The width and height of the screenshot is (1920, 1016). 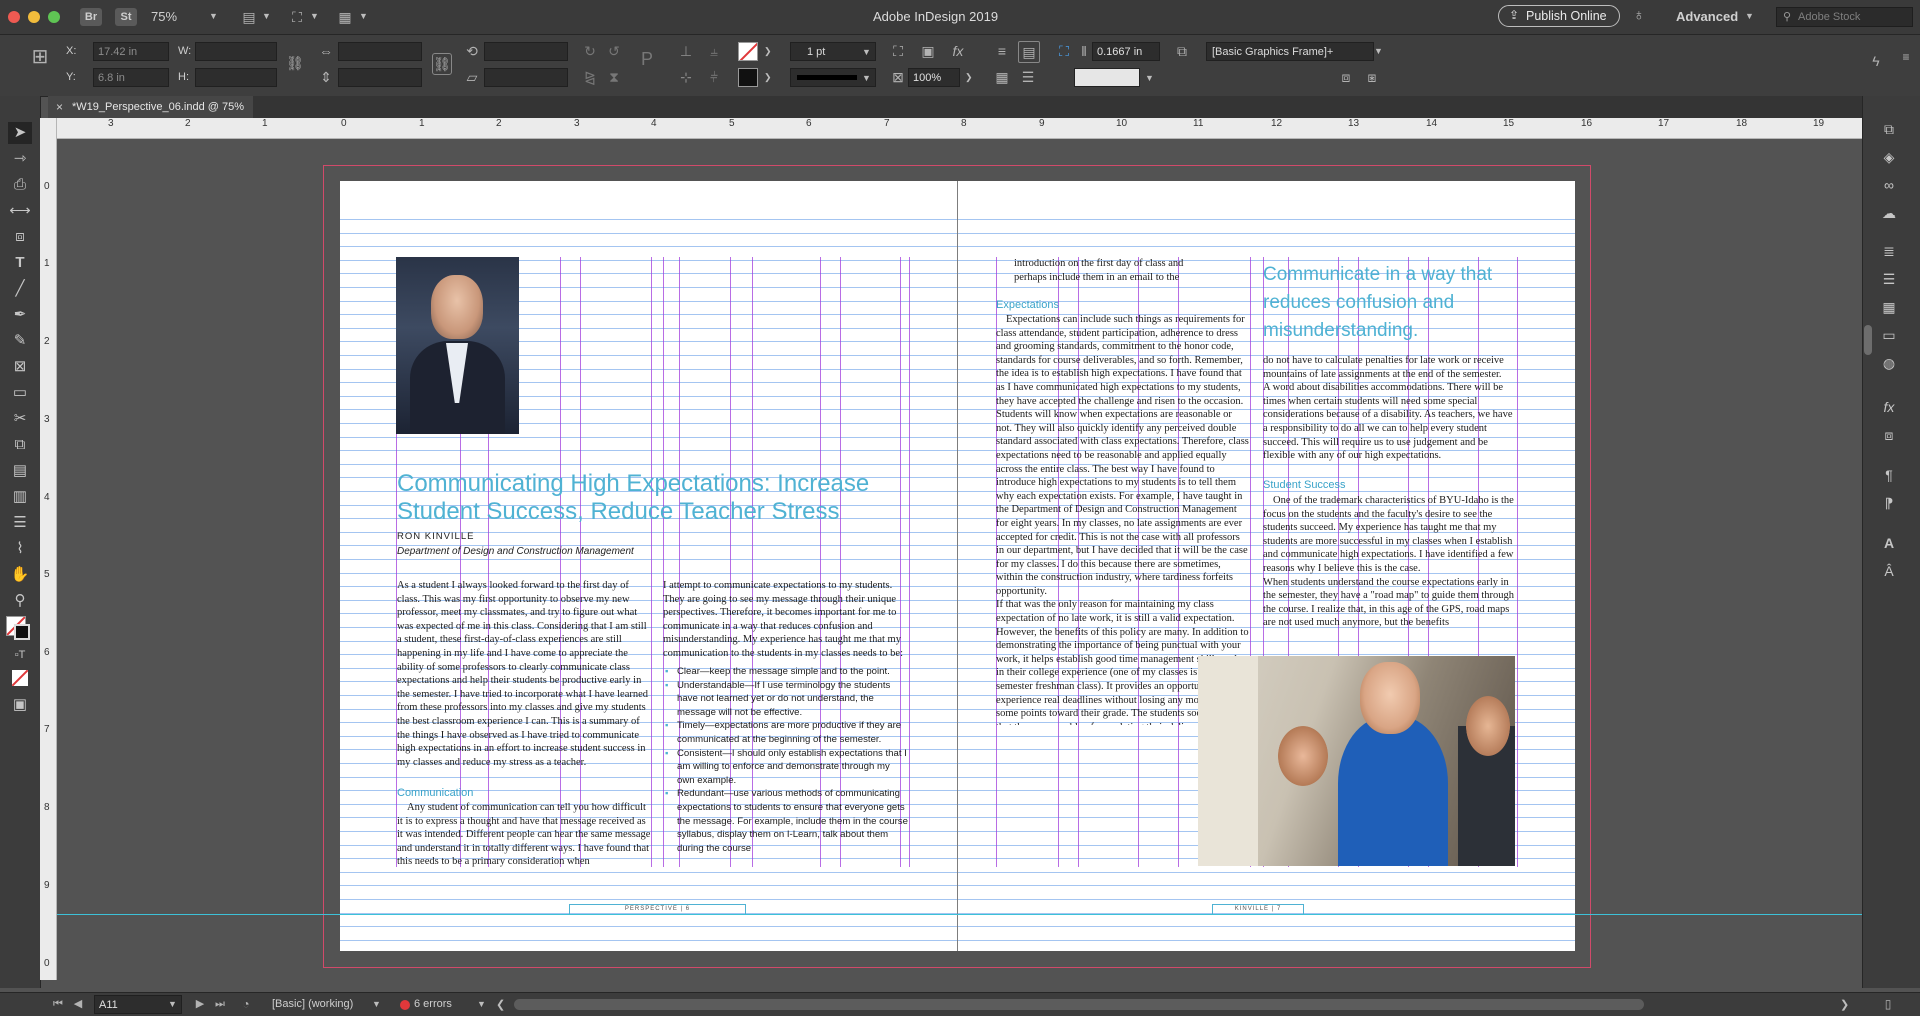 What do you see at coordinates (1889, 475) in the screenshot?
I see `paragraph-styles-icon: ¶` at bounding box center [1889, 475].